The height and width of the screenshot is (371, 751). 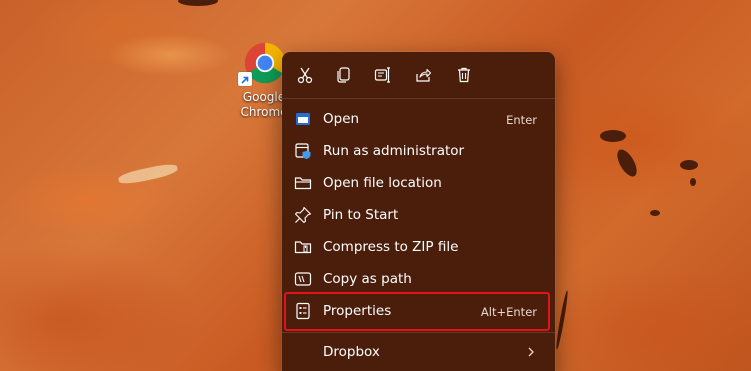 I want to click on menu-item-label: Compress to ZIP file, so click(x=391, y=247).